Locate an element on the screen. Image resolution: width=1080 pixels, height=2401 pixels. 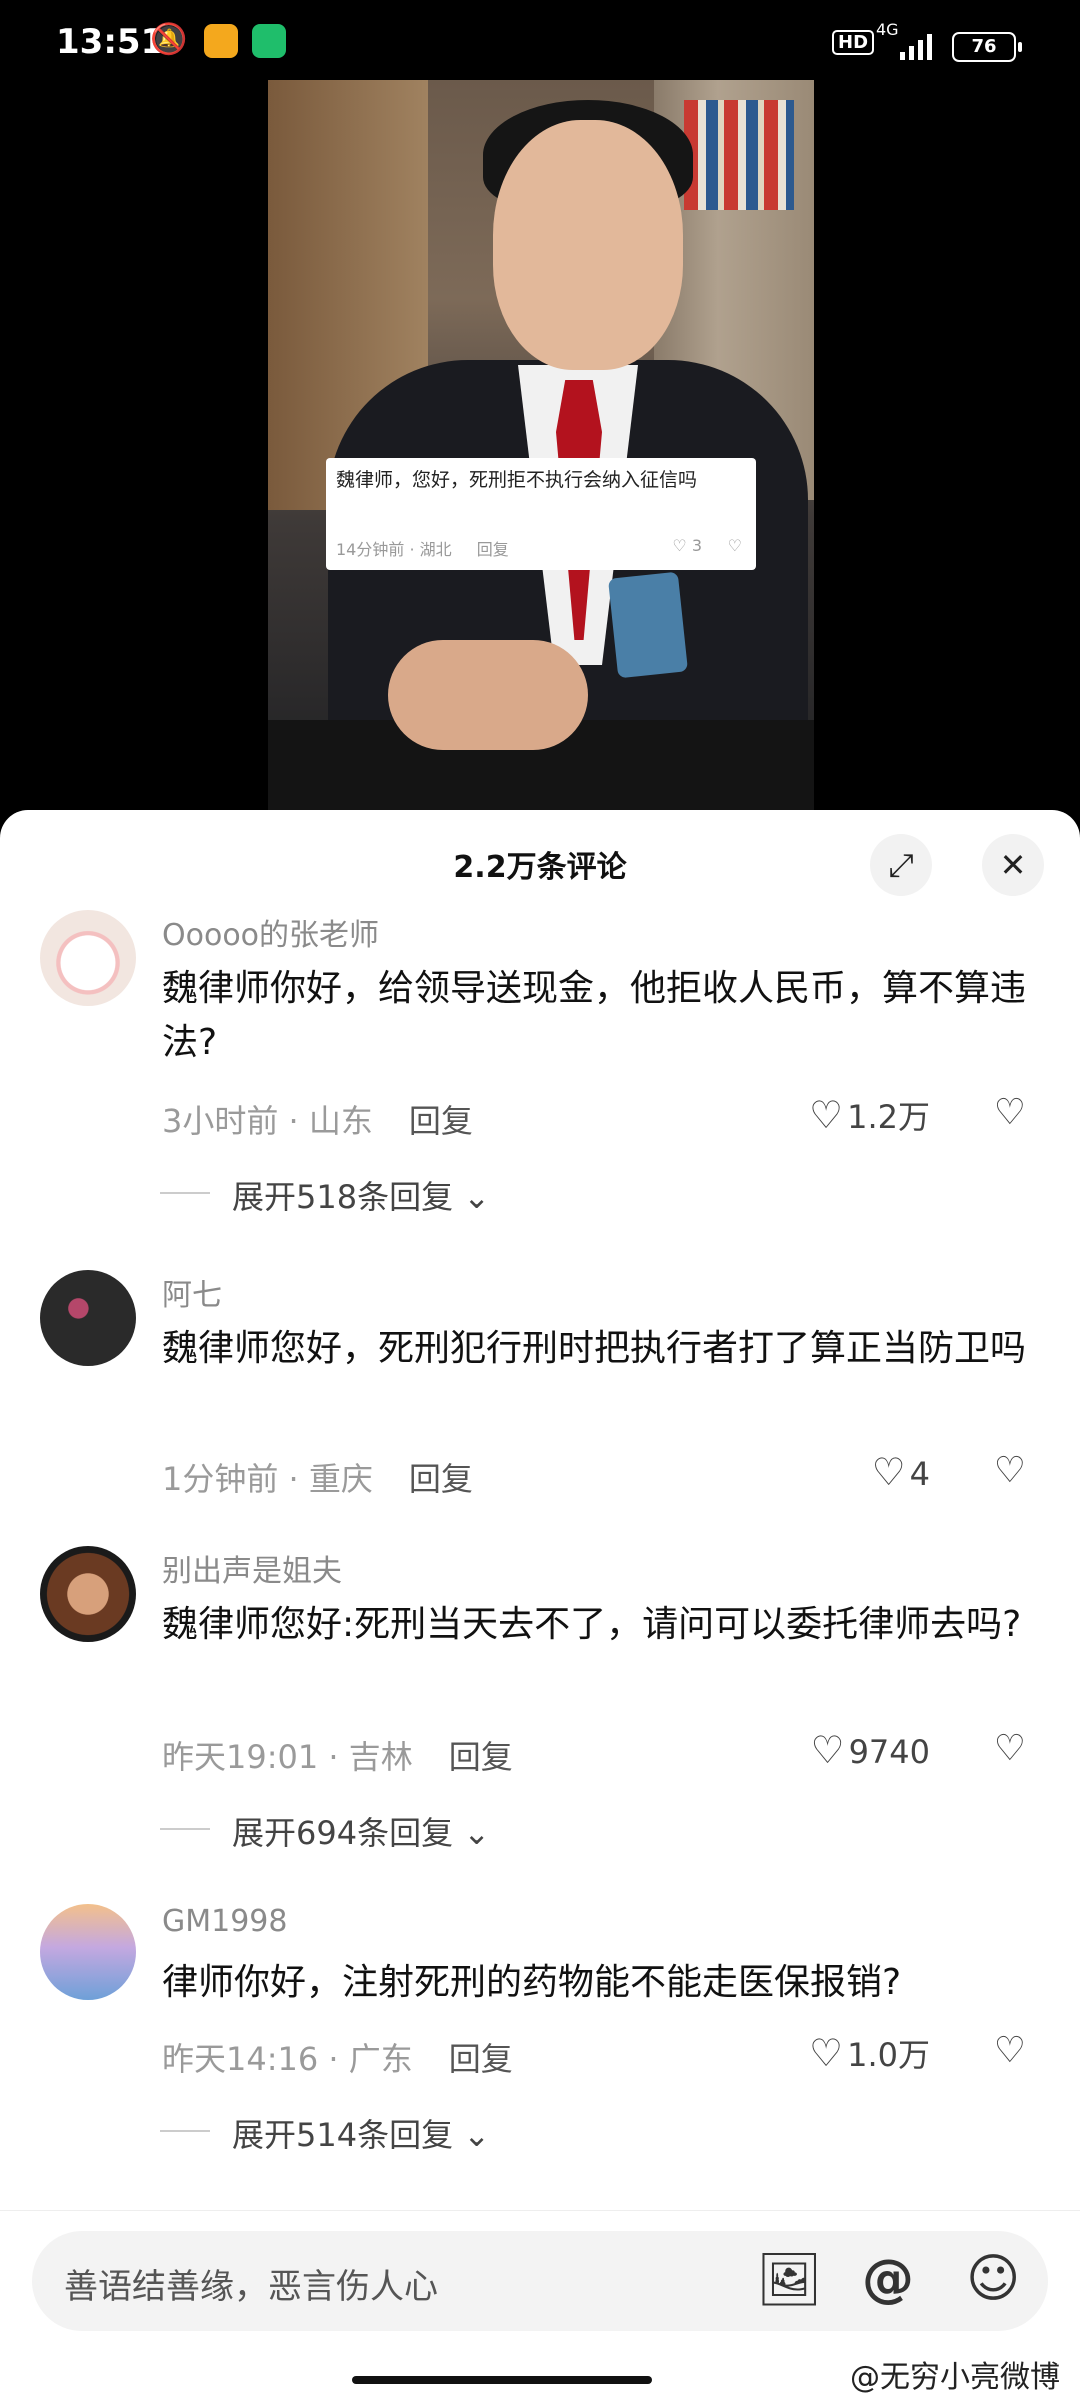
like-button: ♡ 4 is located at coordinates (901, 1472).